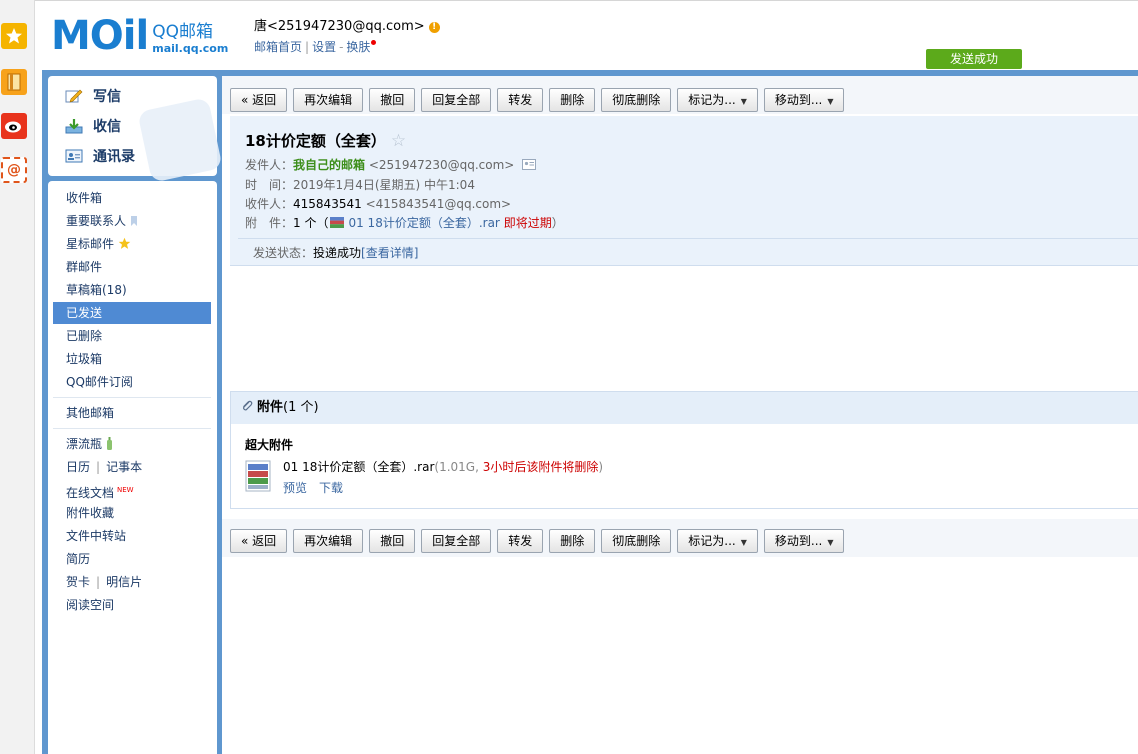  What do you see at coordinates (391, 164) in the screenshot?
I see `from-row: 发件人：我自己的邮箱 <251947230@qq.com>` at bounding box center [391, 164].